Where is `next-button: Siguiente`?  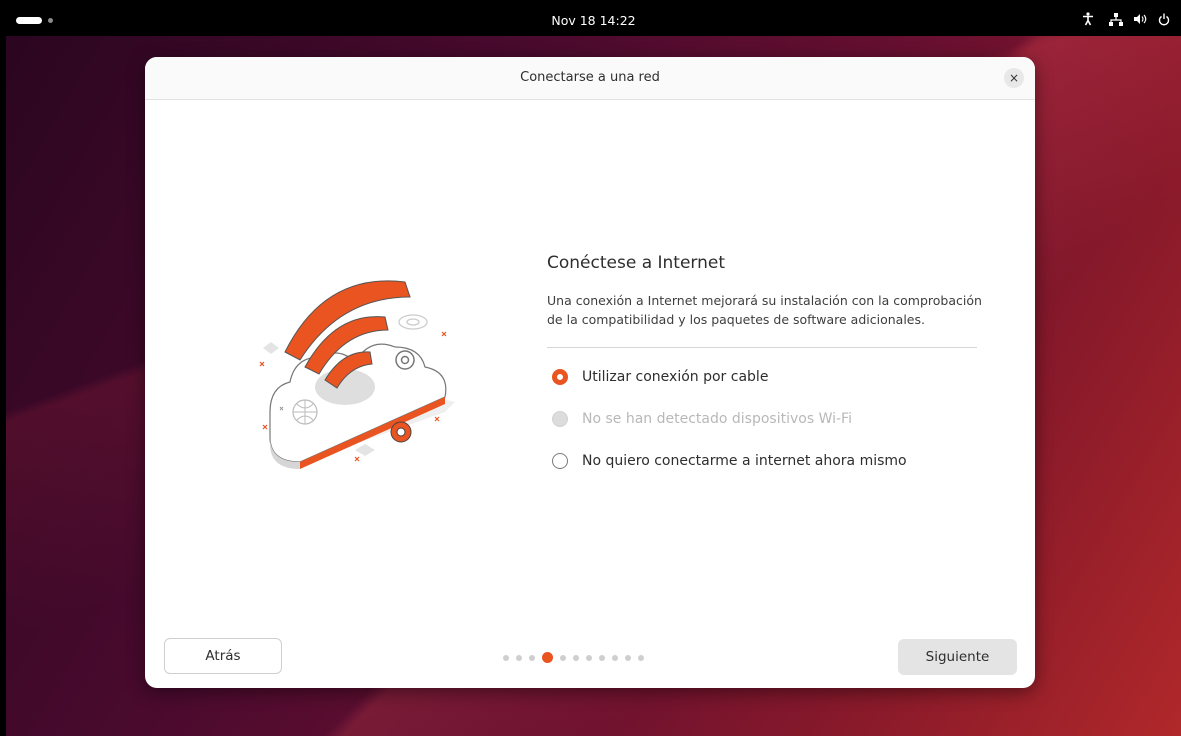
next-button: Siguiente is located at coordinates (957, 657).